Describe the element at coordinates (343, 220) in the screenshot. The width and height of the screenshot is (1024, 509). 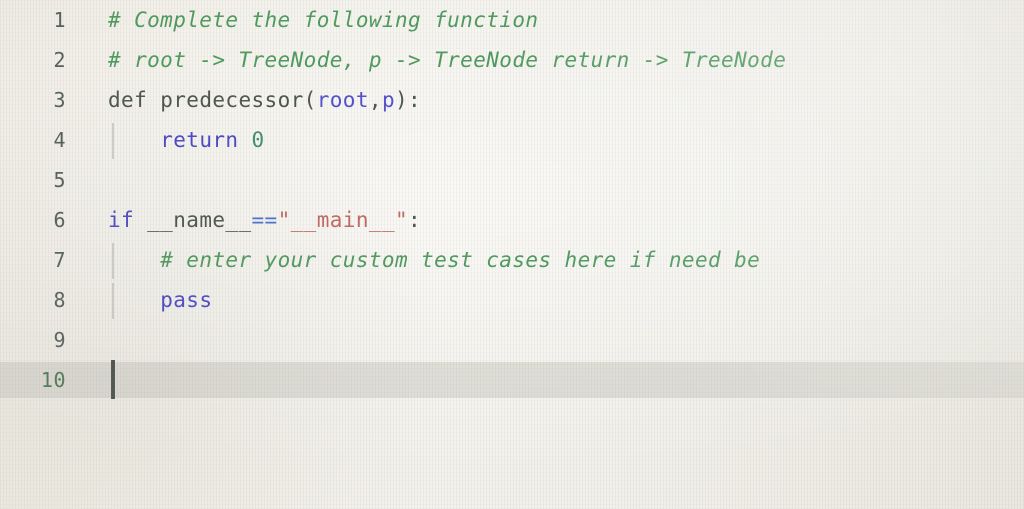
I see `token-string: "__main__"` at that location.